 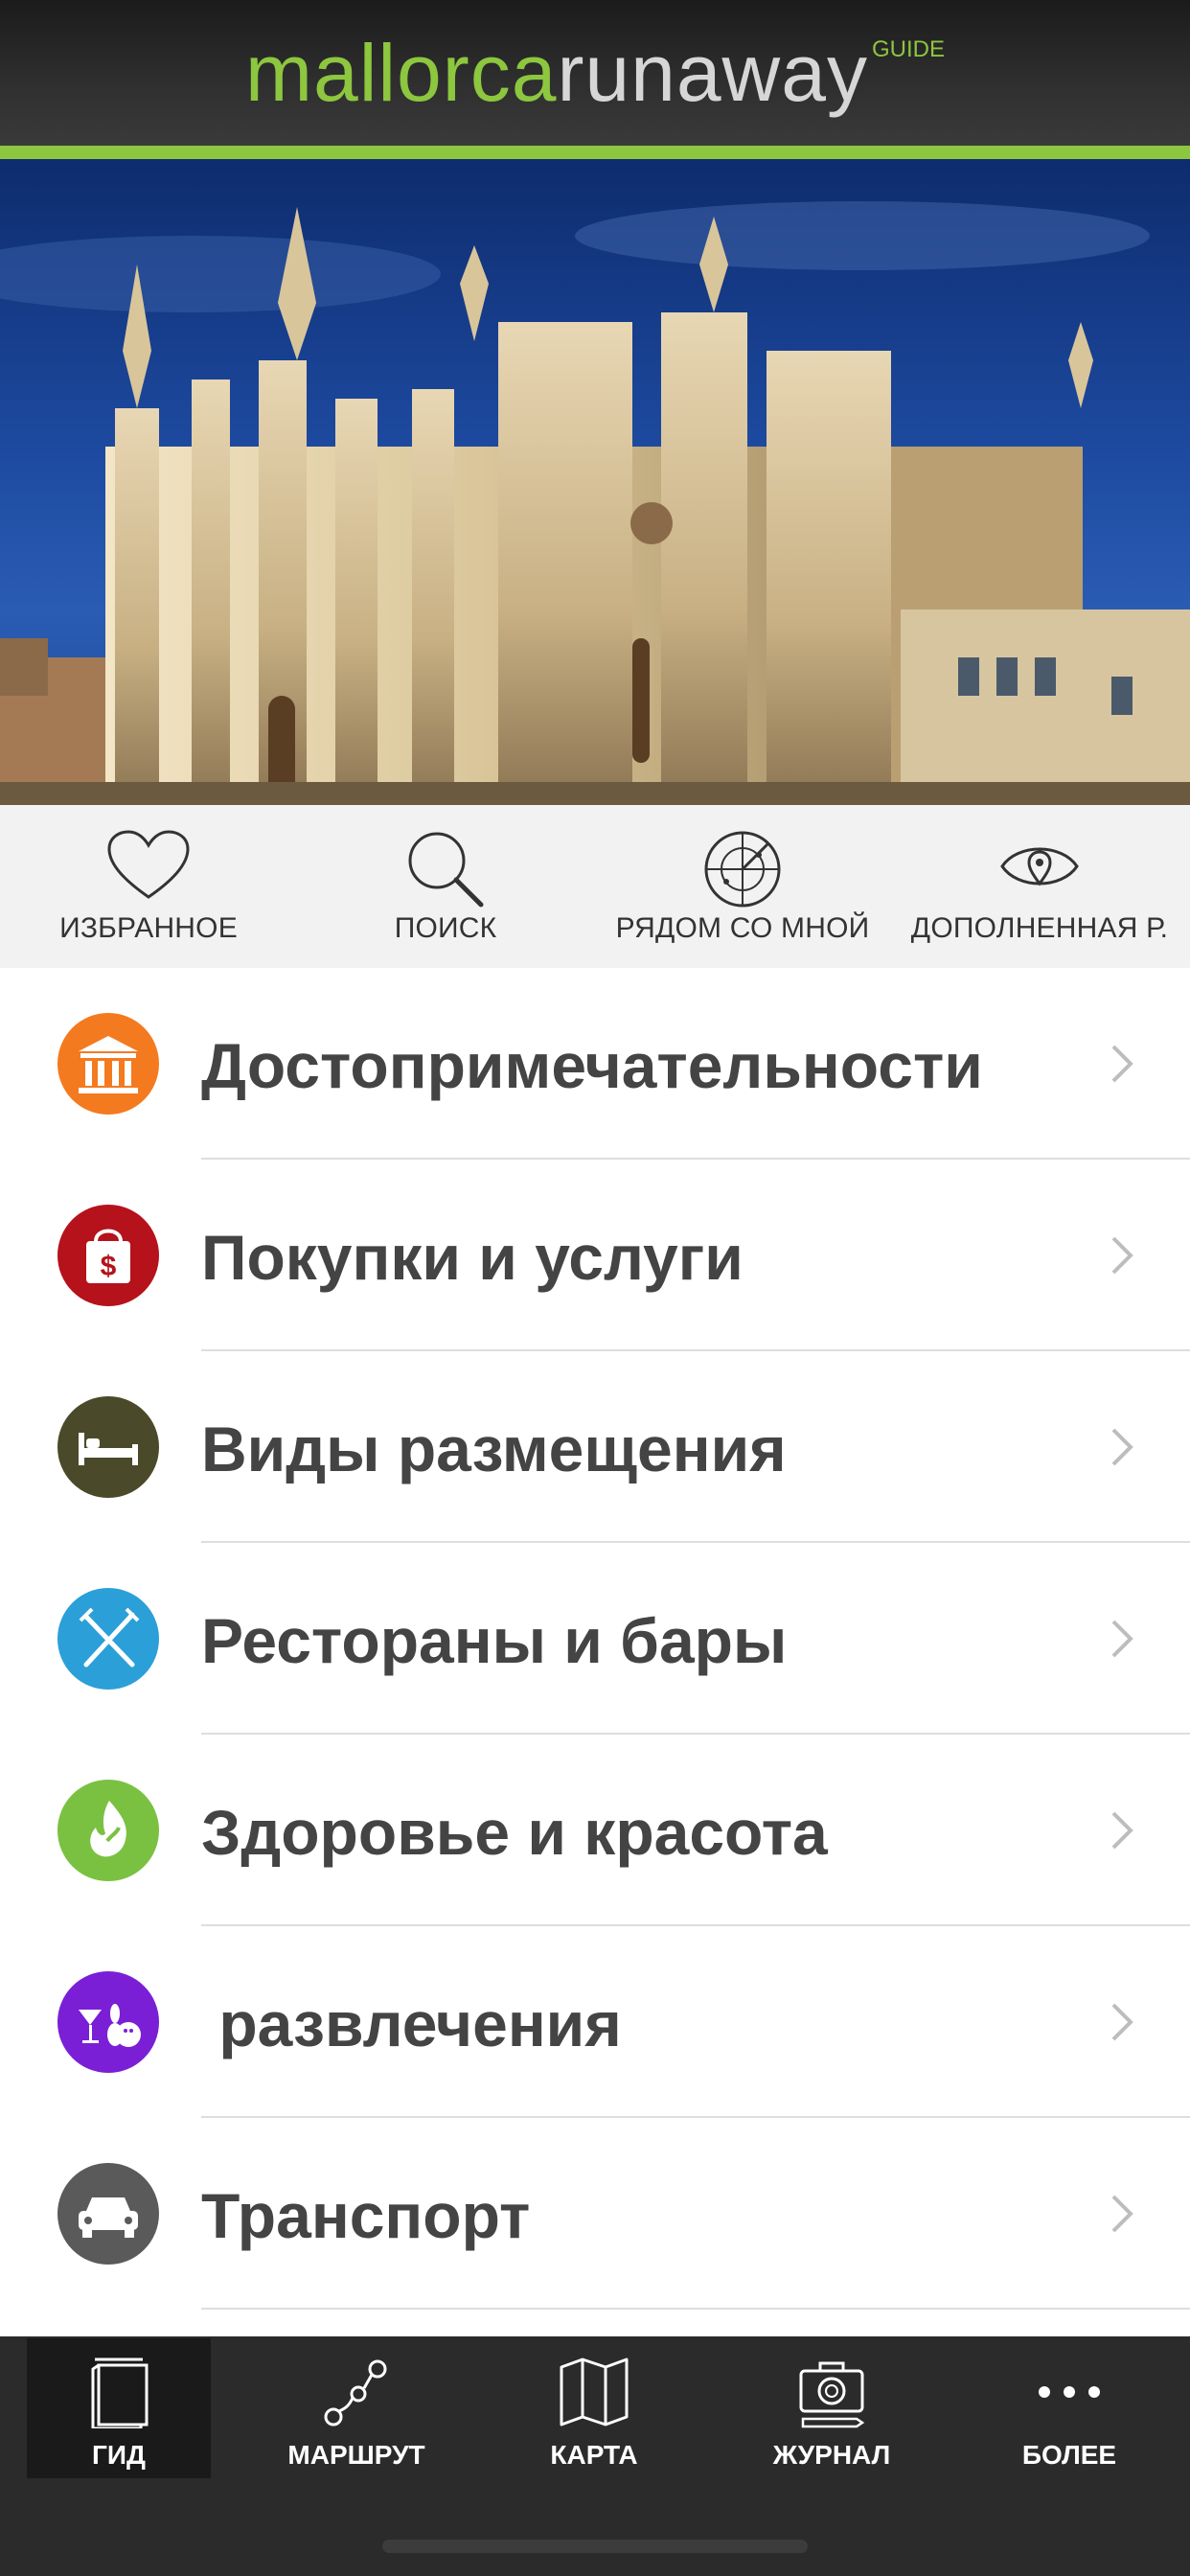 I want to click on flame-leaf-icon, so click(x=108, y=1830).